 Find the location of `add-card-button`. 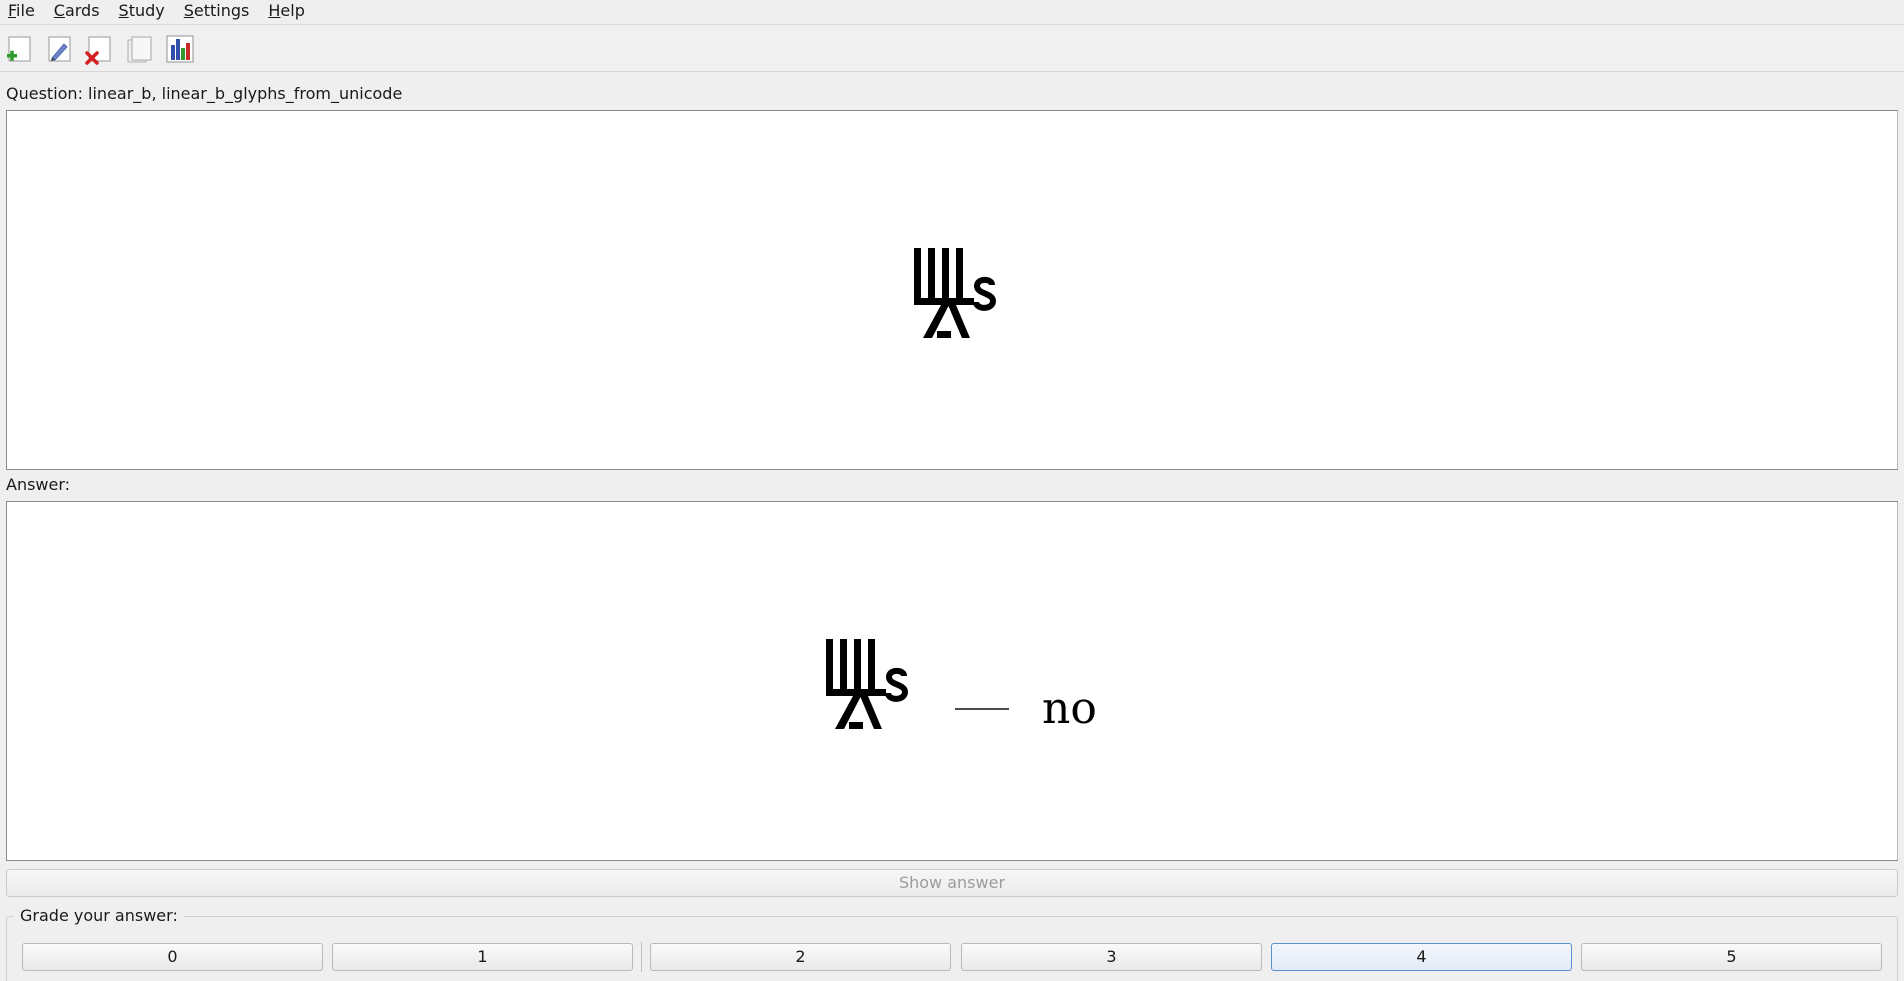

add-card-button is located at coordinates (20, 49).